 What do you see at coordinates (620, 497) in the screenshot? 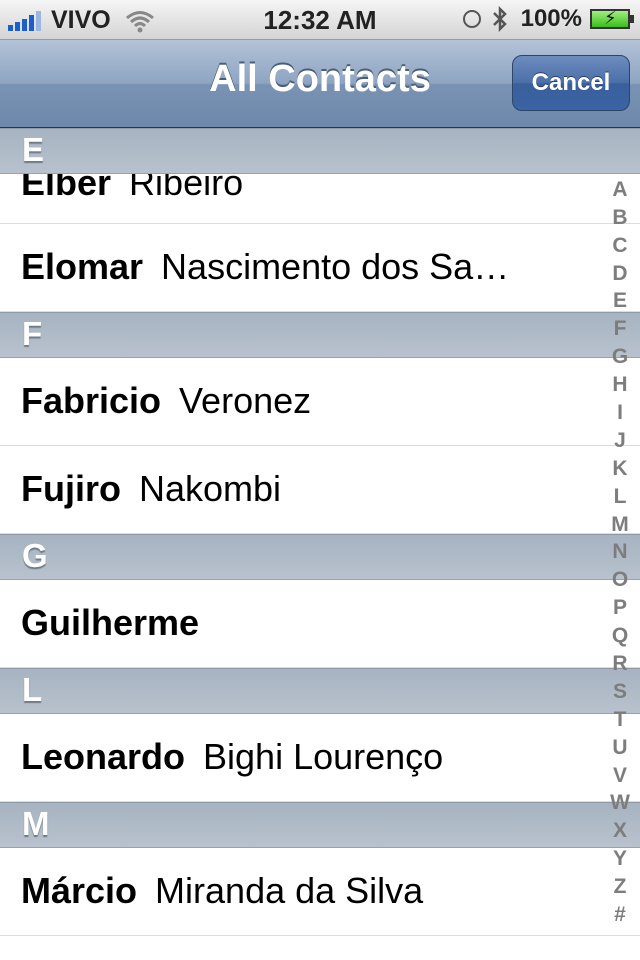
I see `index-letter: L` at bounding box center [620, 497].